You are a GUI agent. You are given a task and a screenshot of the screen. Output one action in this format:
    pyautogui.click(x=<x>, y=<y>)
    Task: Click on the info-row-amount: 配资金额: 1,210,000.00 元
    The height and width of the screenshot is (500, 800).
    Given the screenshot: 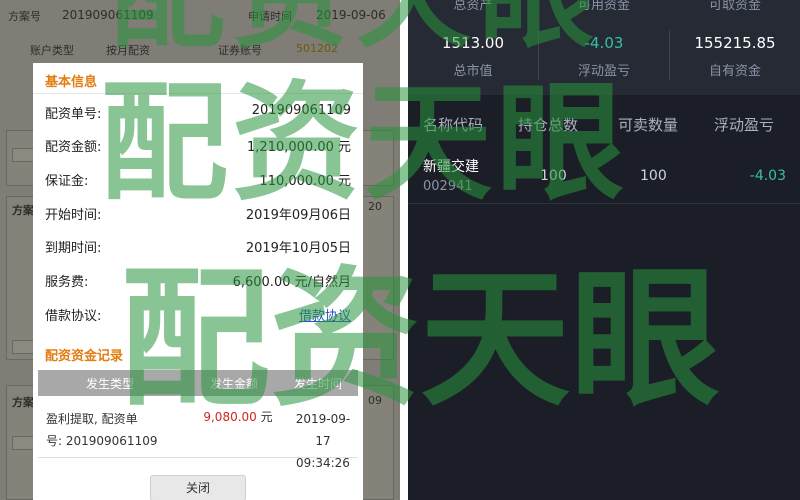 What is the action you would take?
    pyautogui.click(x=198, y=147)
    